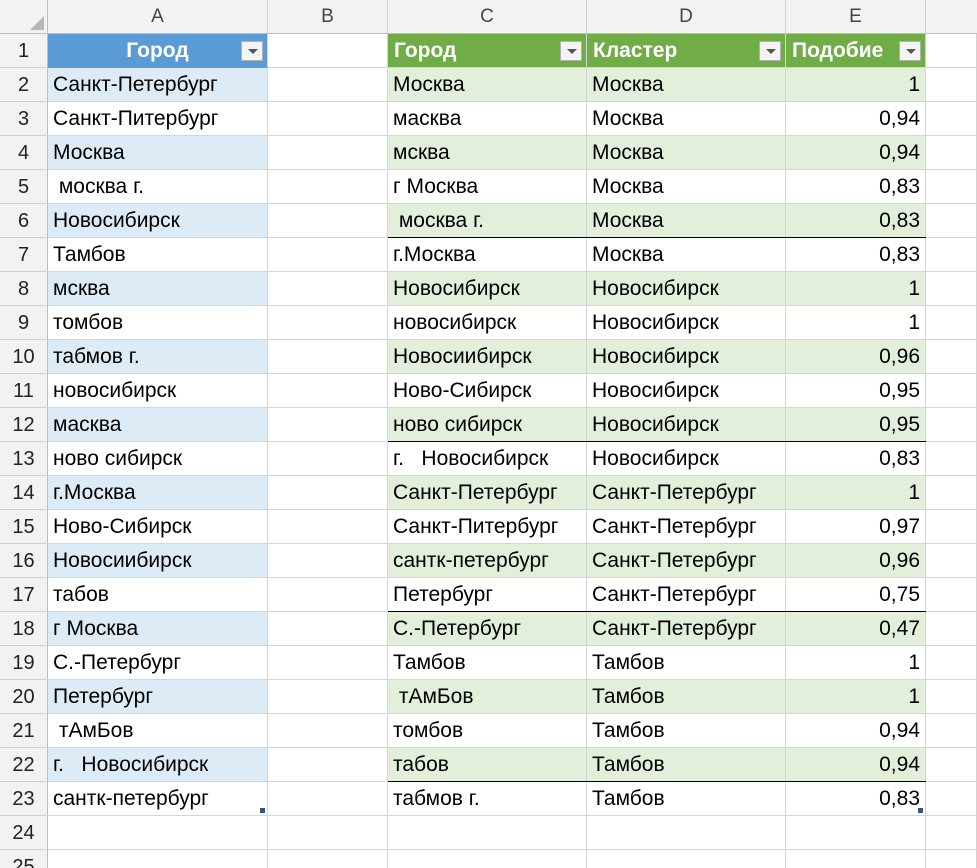  I want to click on row-header-1: 1, so click(24, 51).